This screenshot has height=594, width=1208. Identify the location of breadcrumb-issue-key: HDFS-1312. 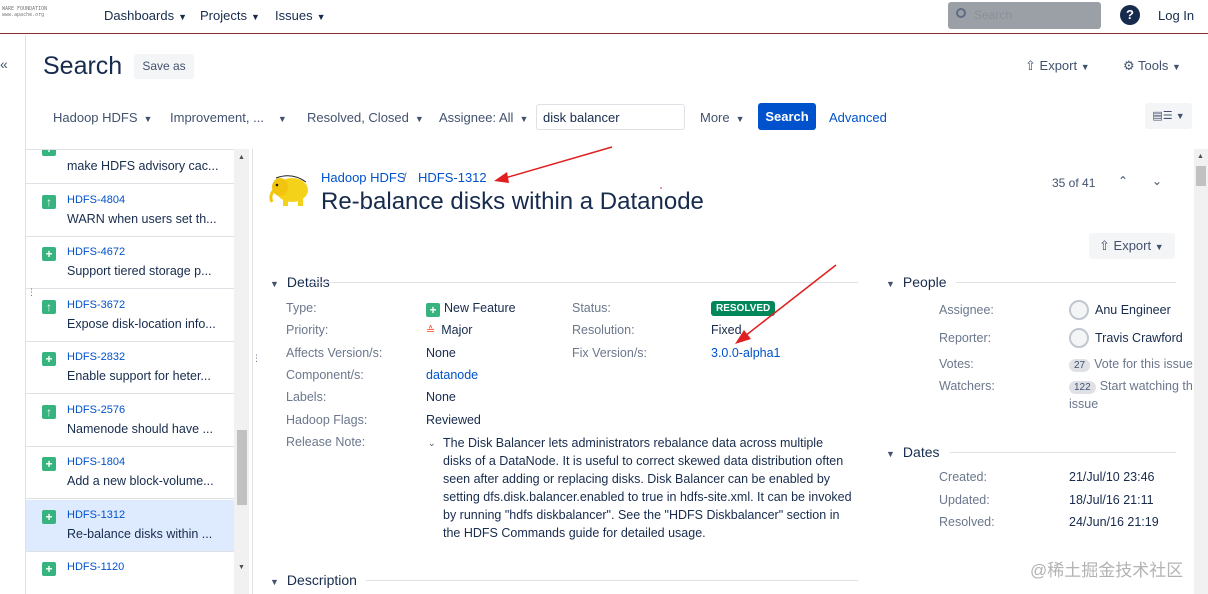
(452, 177).